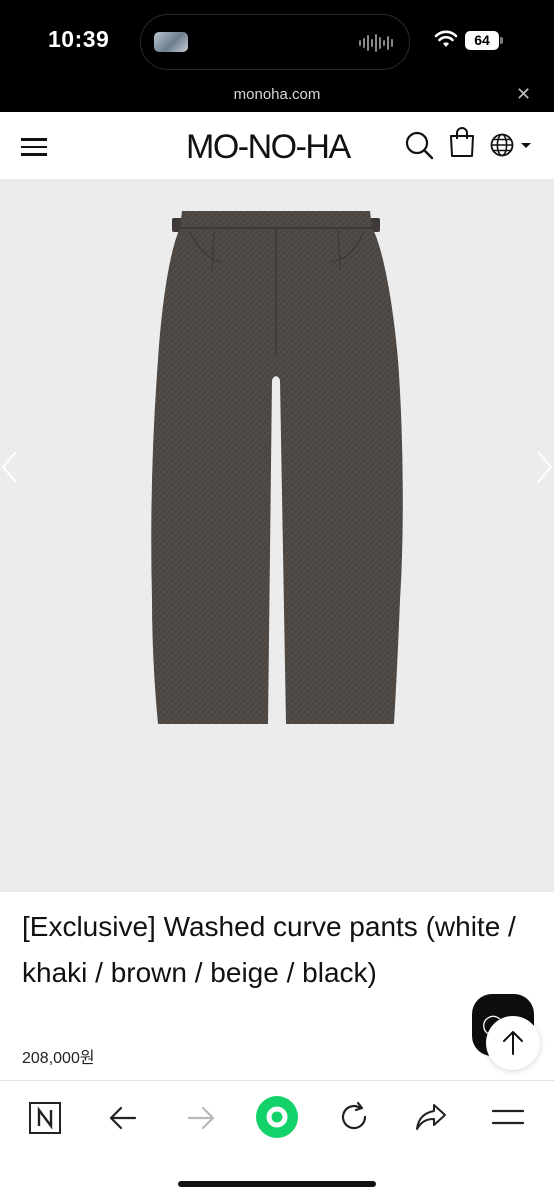  I want to click on url-text: monoha.com, so click(277, 94).